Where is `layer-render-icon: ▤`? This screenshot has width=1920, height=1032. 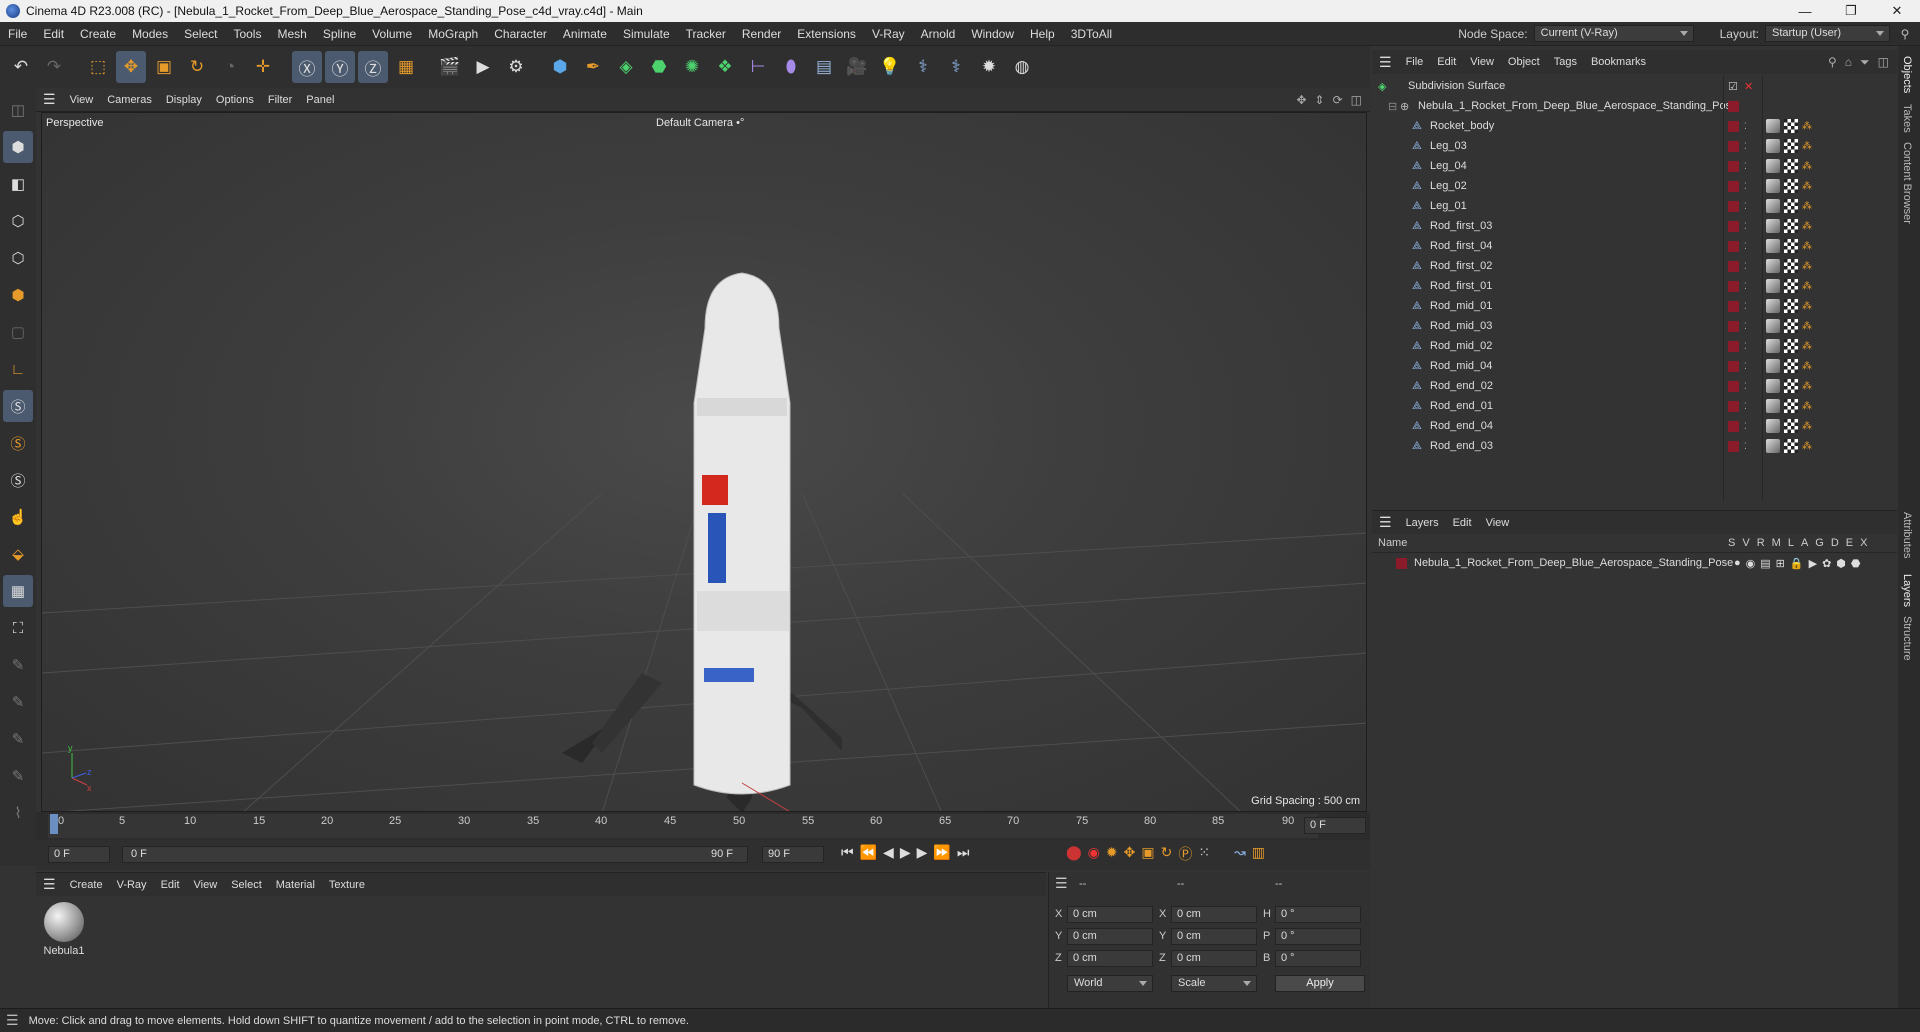 layer-render-icon: ▤ is located at coordinates (1765, 563).